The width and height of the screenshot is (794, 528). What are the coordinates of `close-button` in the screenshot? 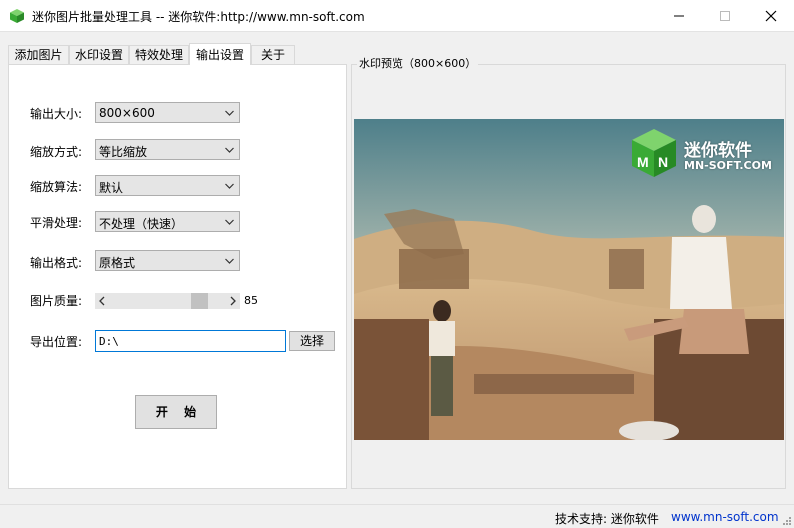 It's located at (771, 15).